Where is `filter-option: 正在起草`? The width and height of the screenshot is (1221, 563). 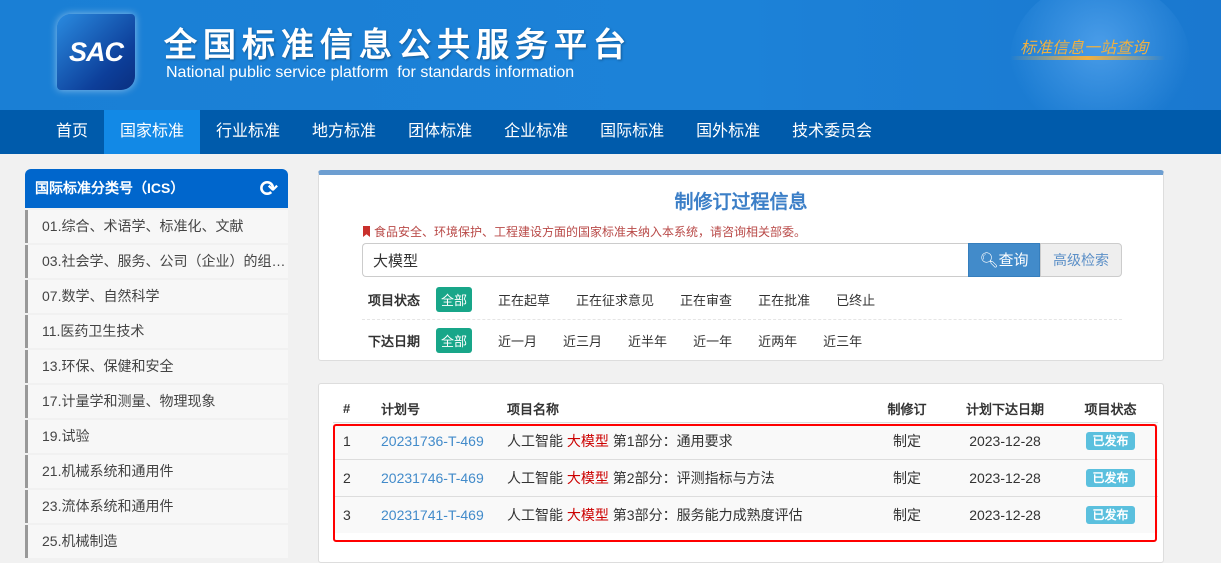 filter-option: 正在起草 is located at coordinates (524, 299).